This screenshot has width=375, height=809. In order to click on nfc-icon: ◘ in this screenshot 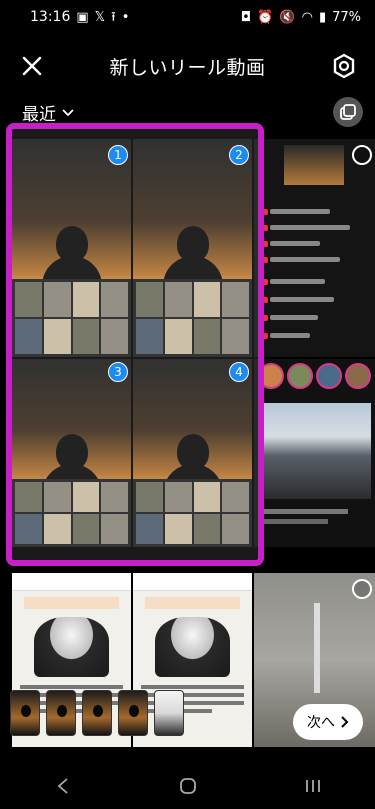, I will do `click(246, 17)`.